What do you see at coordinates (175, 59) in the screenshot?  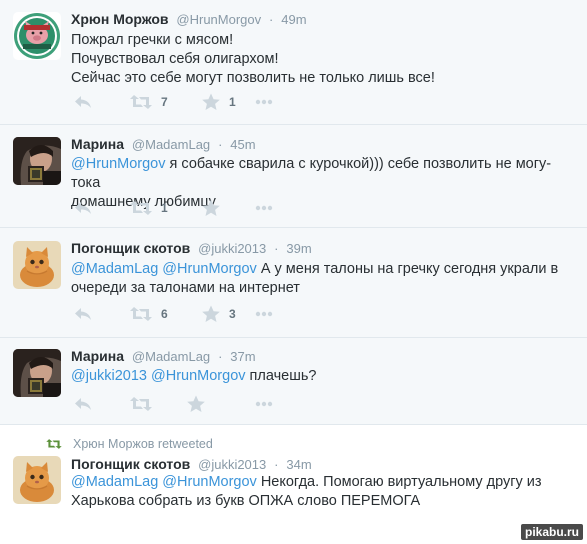 I see `tweet-line: Почувствовал себя олигархом!` at bounding box center [175, 59].